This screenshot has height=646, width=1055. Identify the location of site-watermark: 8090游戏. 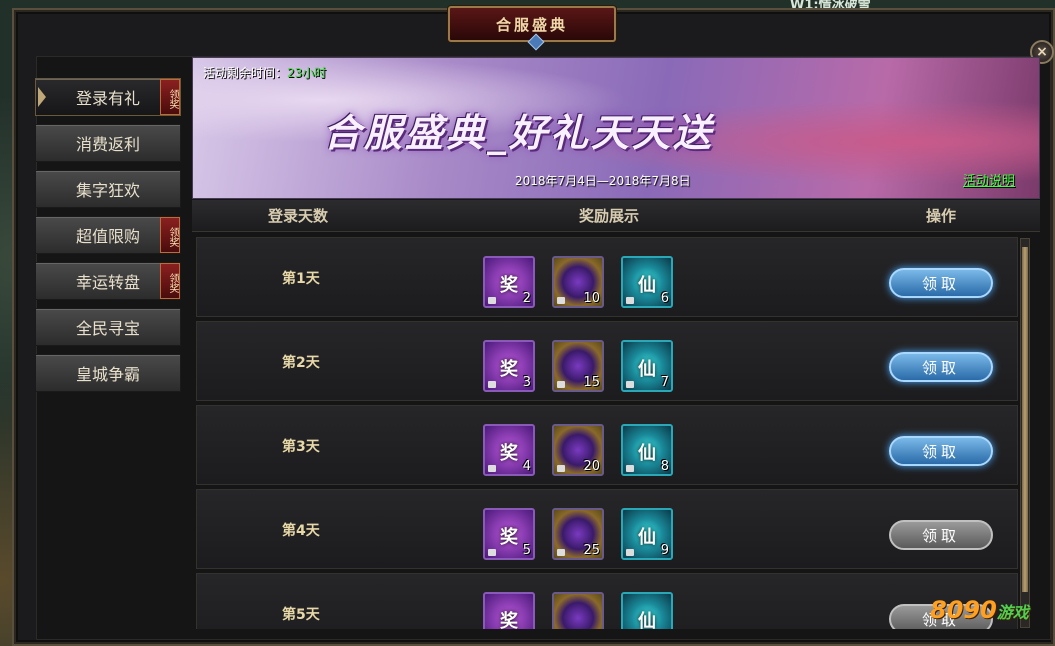
(979, 610).